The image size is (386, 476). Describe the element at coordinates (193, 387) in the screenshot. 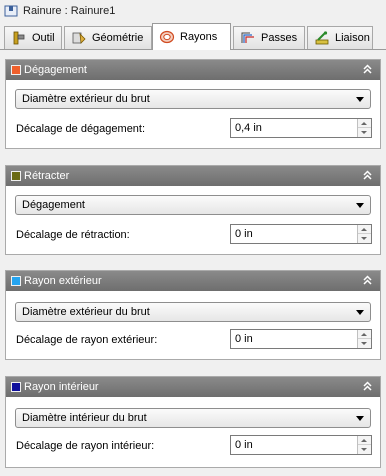

I see `section-header: Rayon intérieur` at that location.